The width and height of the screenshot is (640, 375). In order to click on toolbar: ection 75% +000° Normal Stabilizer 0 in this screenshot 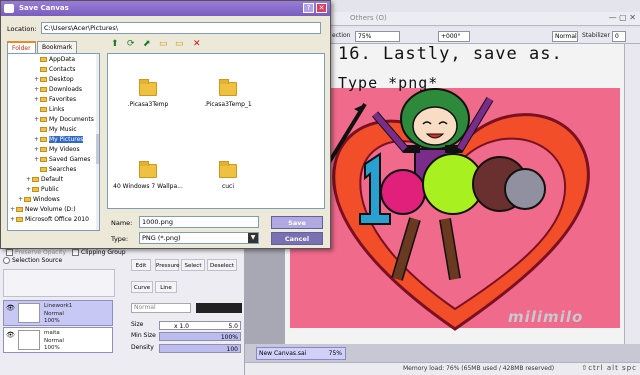, I will do `click(485, 36)`.